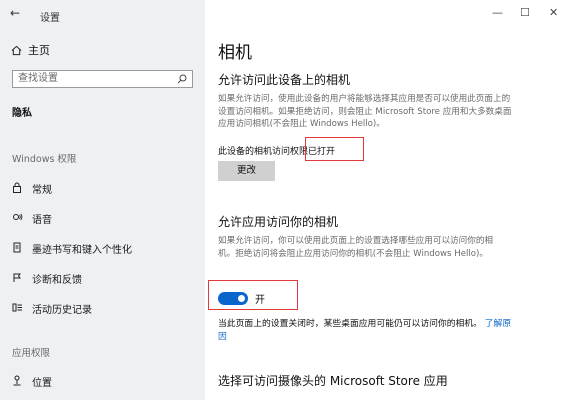 The height and width of the screenshot is (400, 572). What do you see at coordinates (39, 50) in the screenshot?
I see `home-label: 主页` at bounding box center [39, 50].